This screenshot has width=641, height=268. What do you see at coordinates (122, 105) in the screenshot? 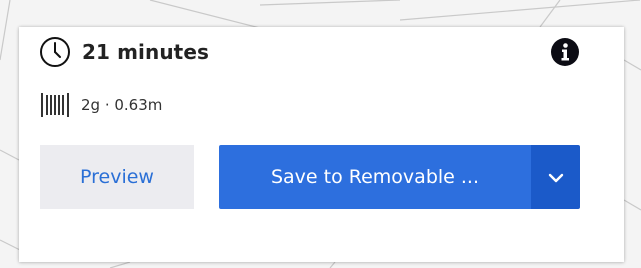
I see `material-usage-label: 2g · 0.63m` at bounding box center [122, 105].